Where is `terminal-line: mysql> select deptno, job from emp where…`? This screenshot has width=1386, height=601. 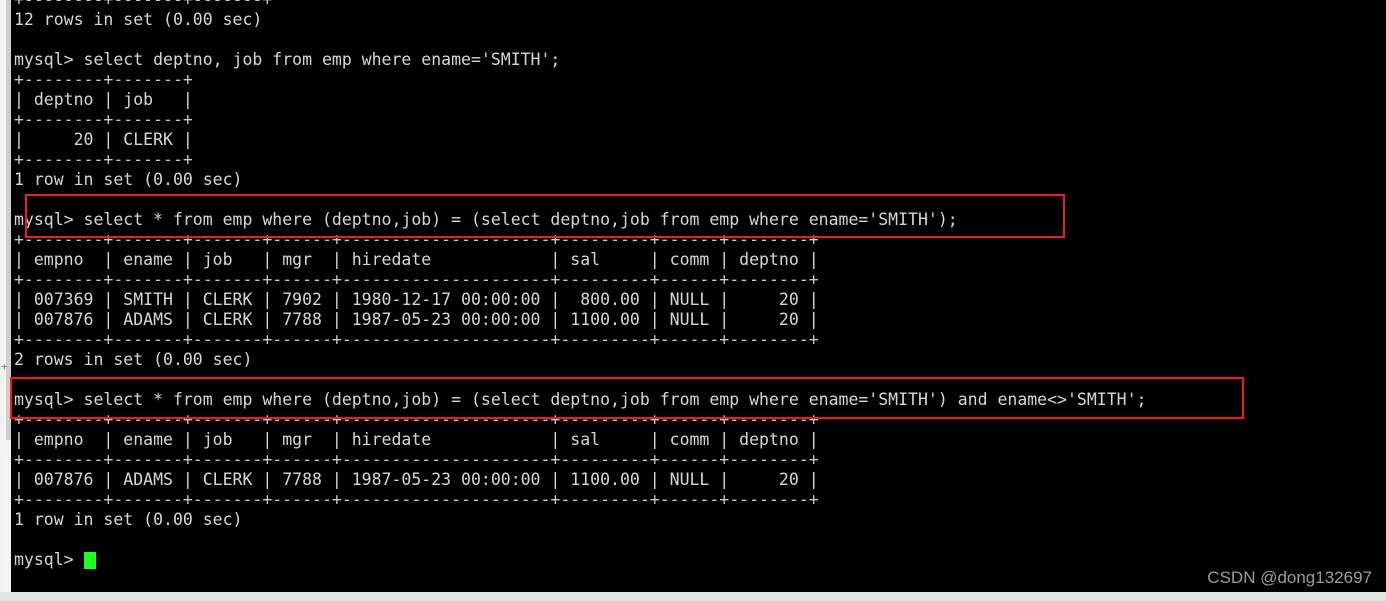 terminal-line: mysql> select deptno, job from emp where… is located at coordinates (287, 59).